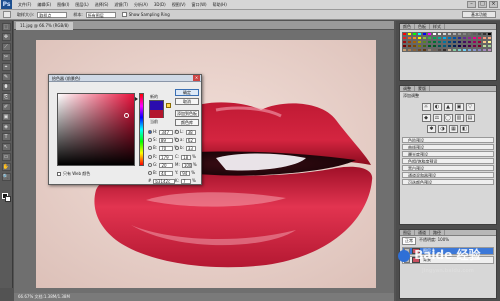  I want to click on lightness-input: 38, so click(190, 132).